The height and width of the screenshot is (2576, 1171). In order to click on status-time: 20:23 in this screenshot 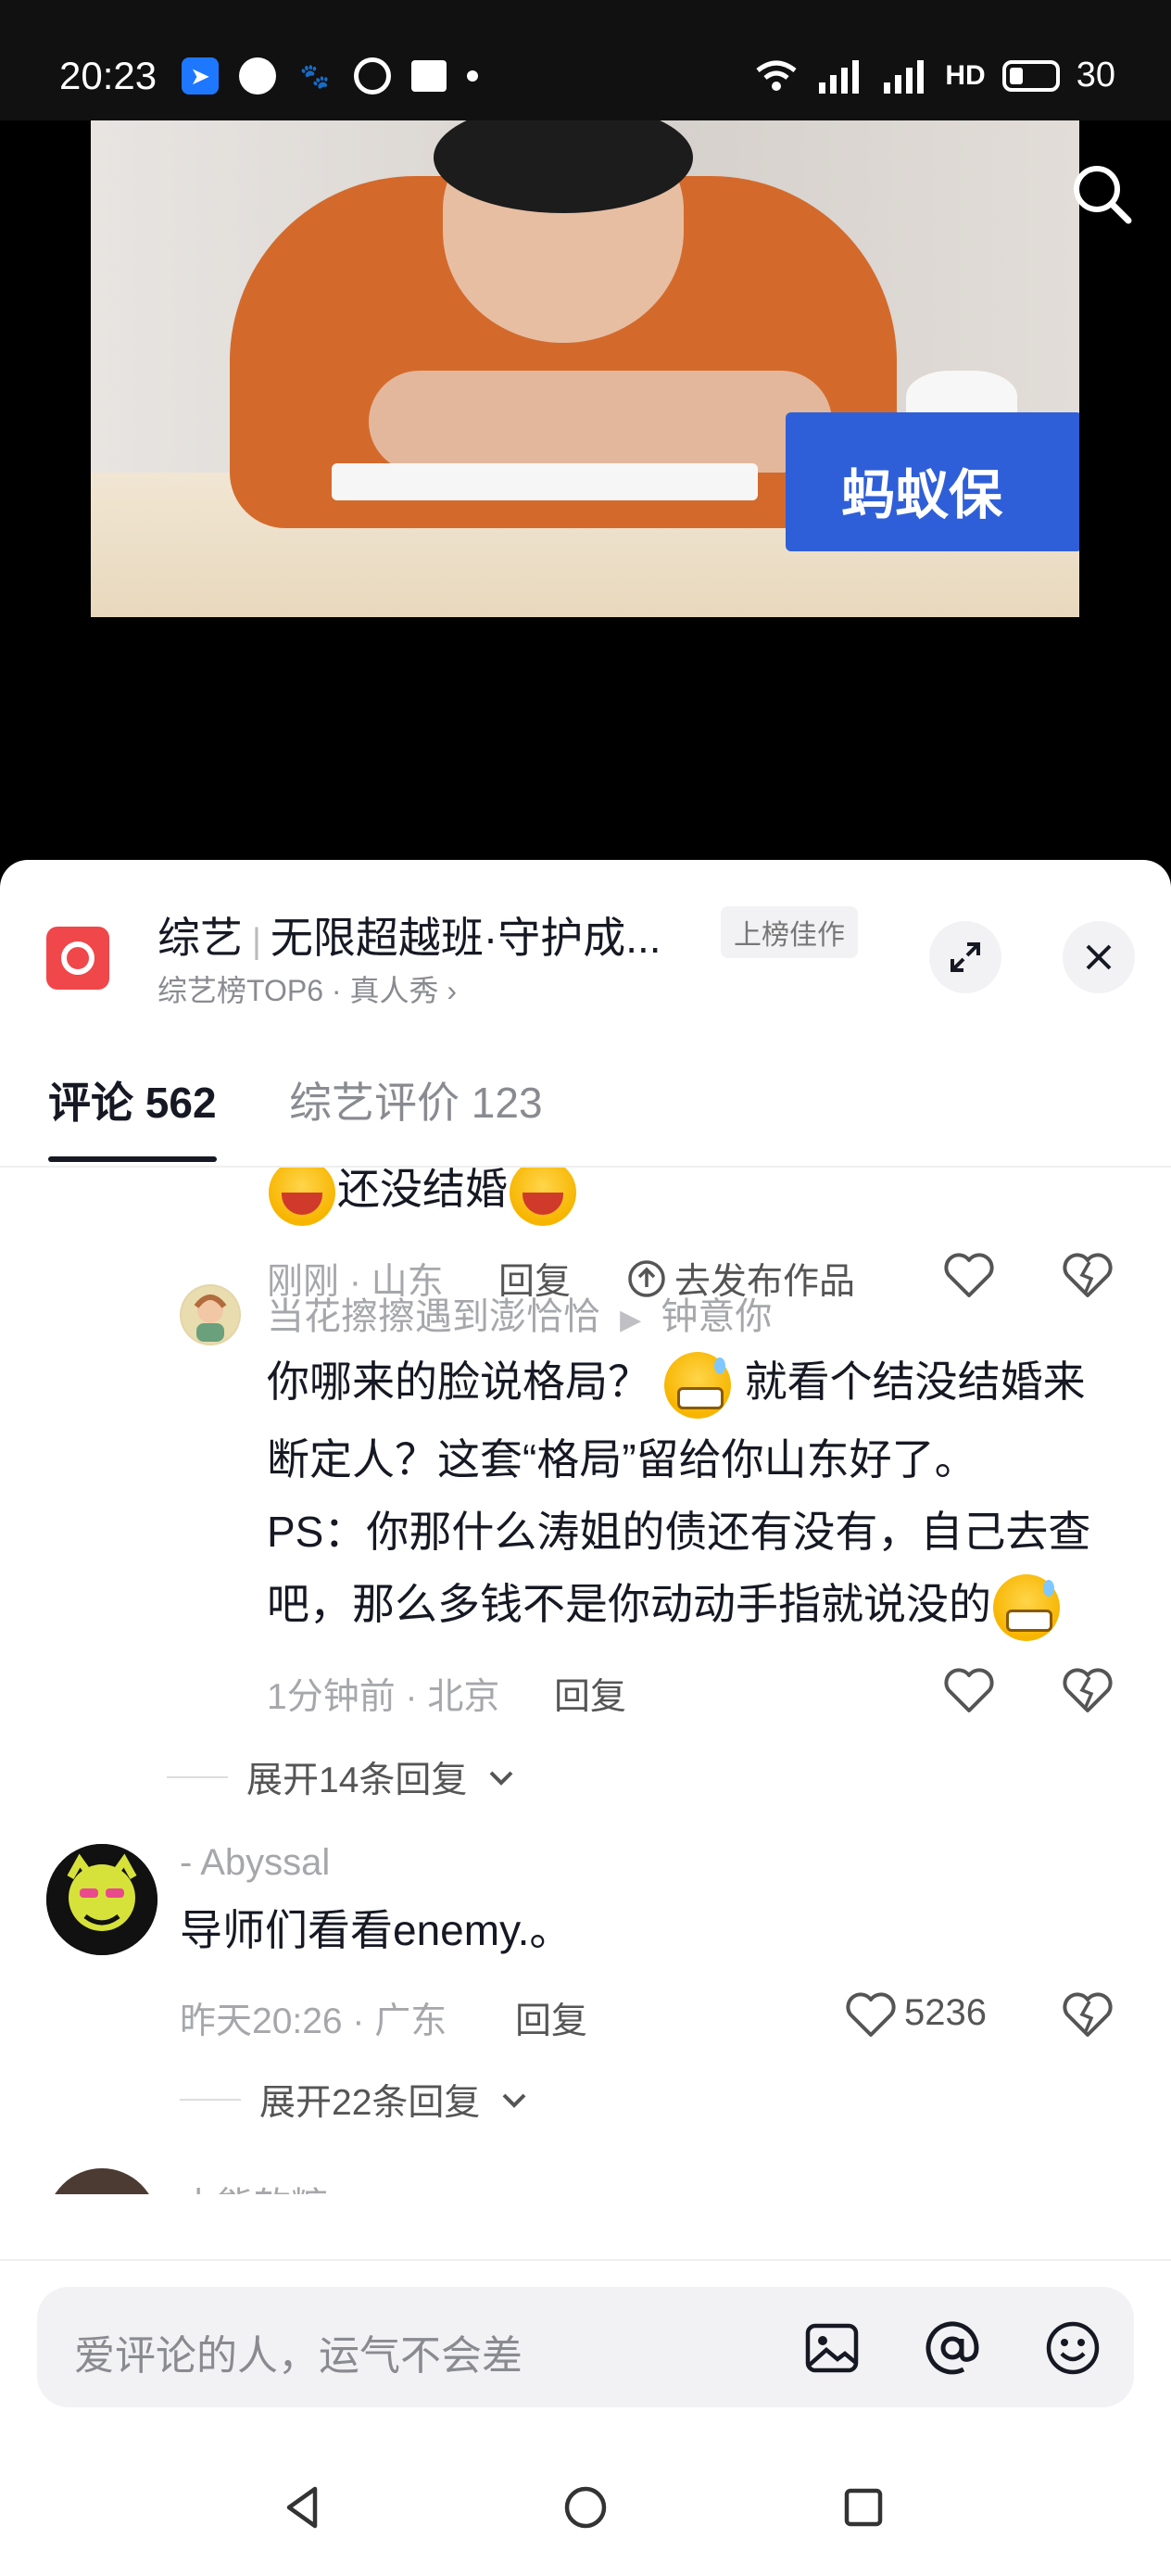, I will do `click(108, 76)`.